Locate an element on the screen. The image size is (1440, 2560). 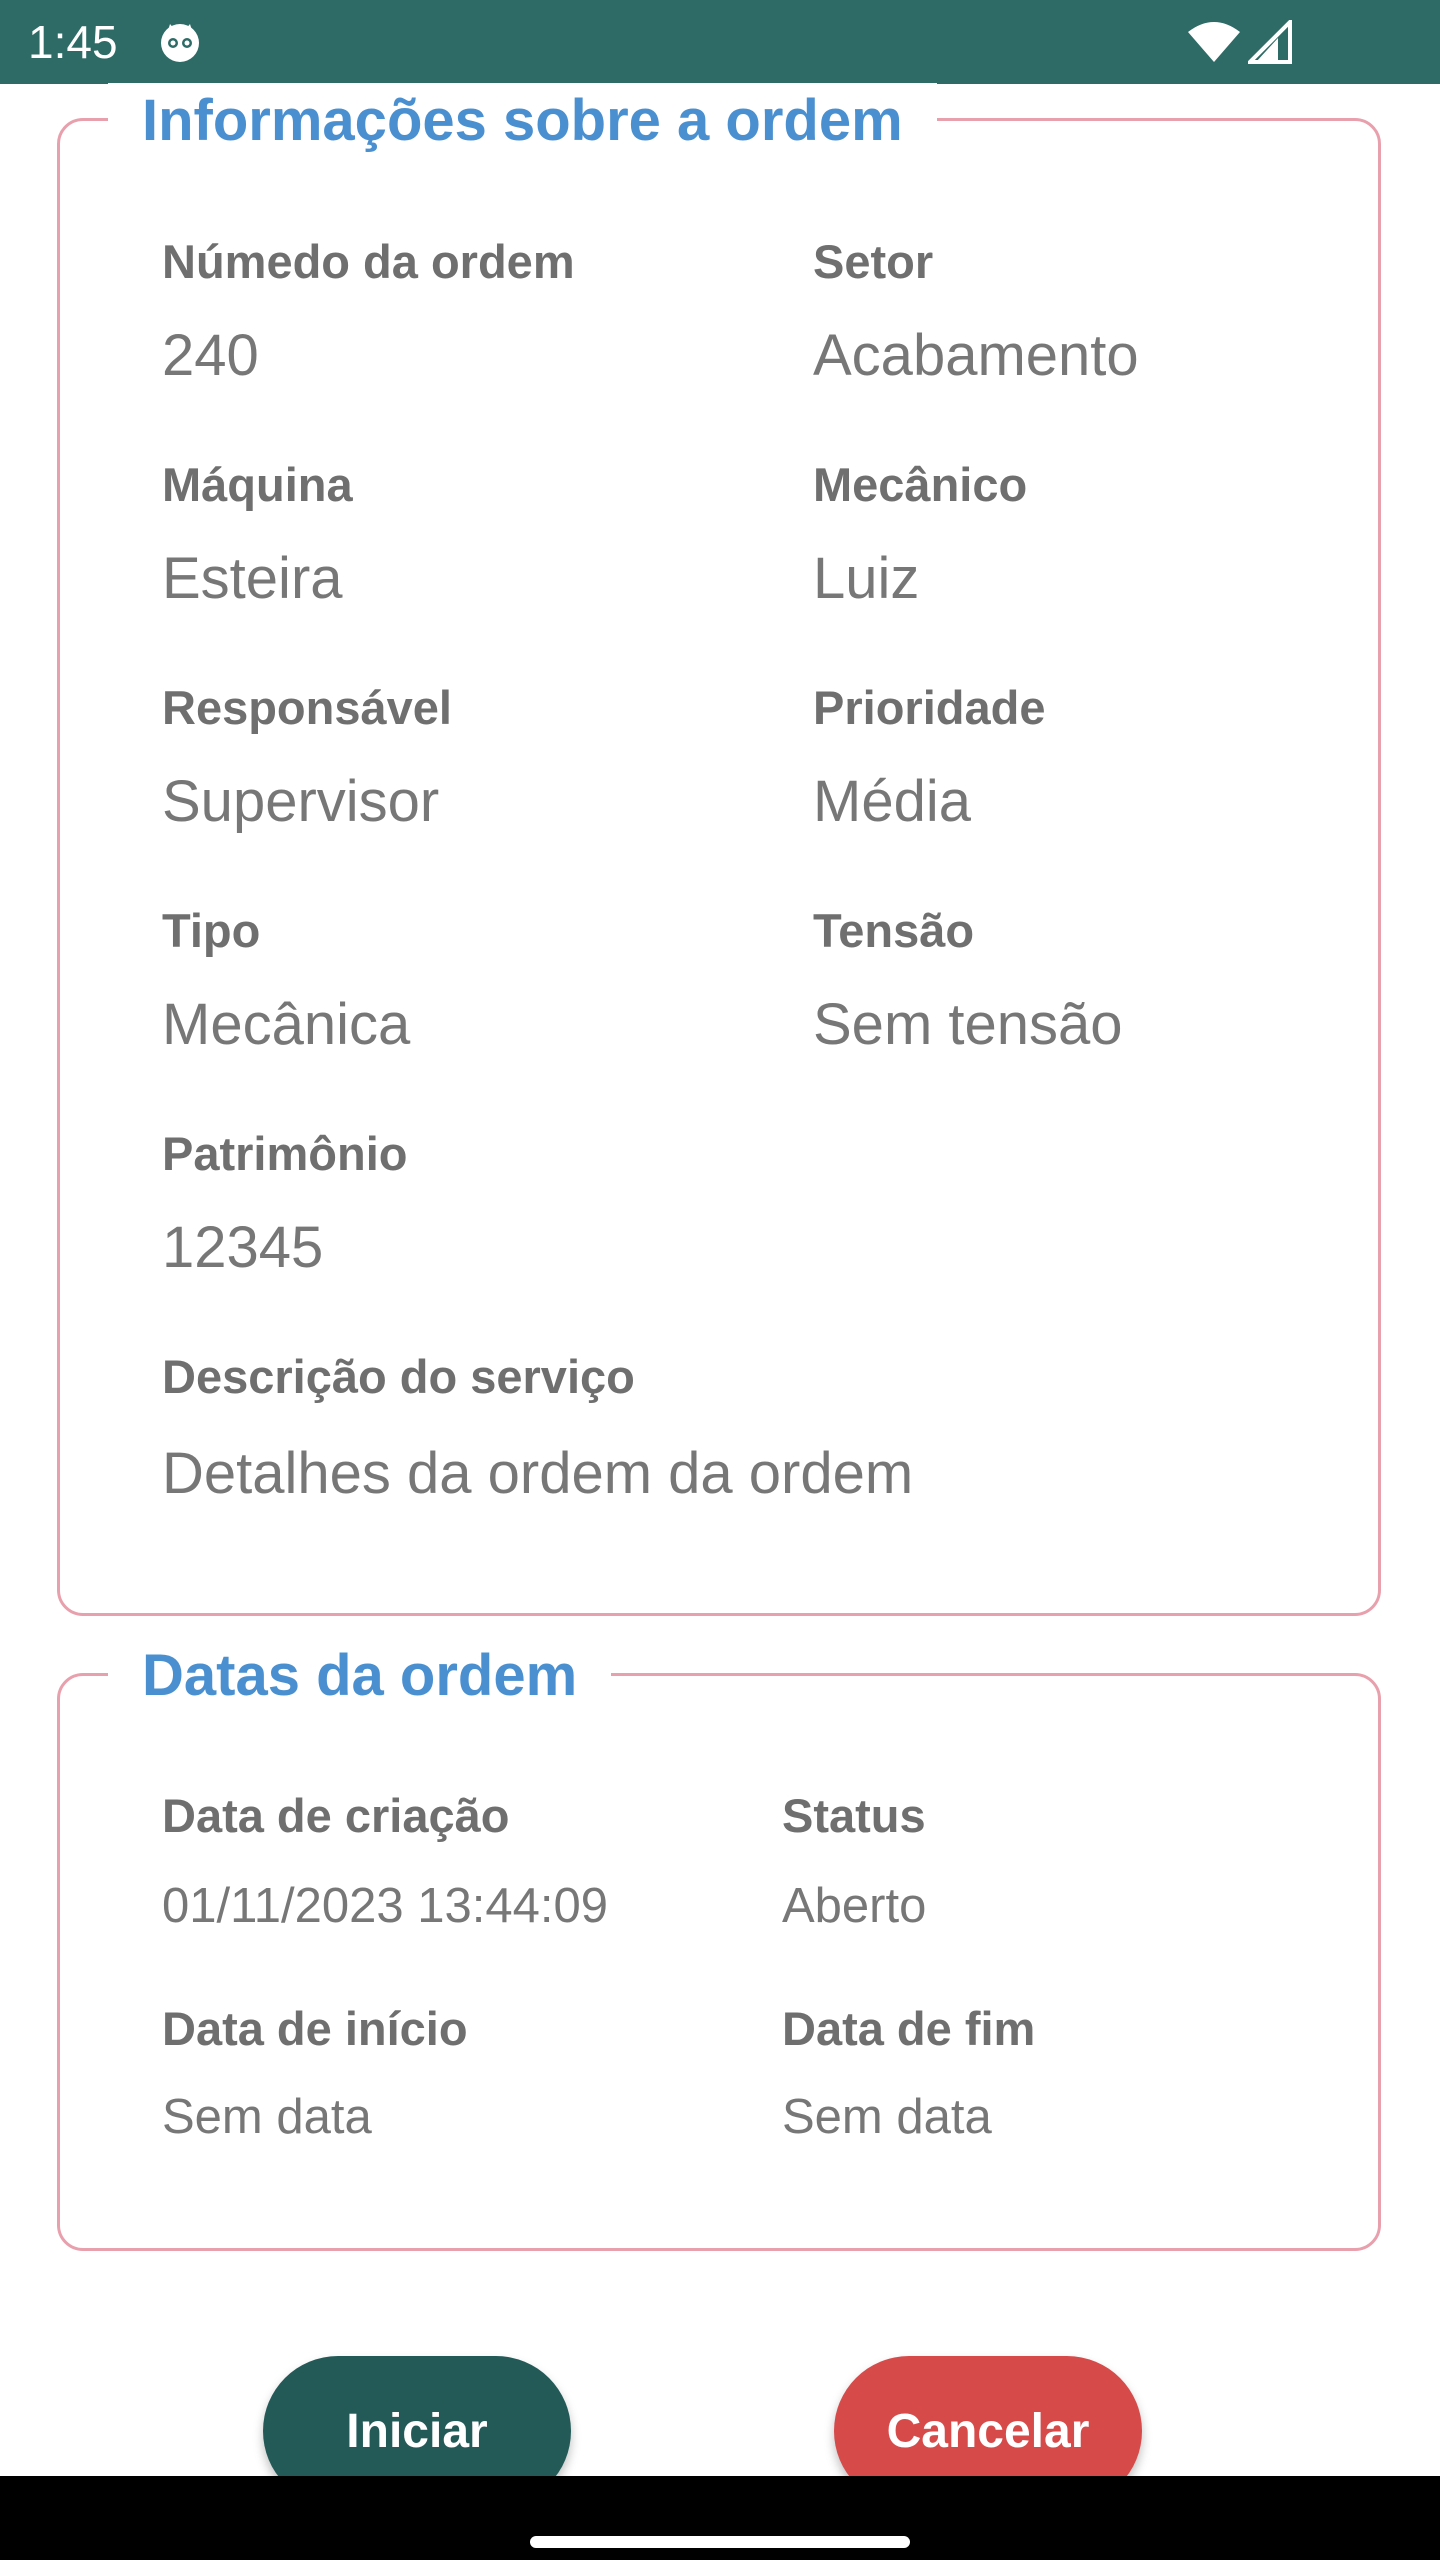
type-label: Tipo is located at coordinates (211, 930).